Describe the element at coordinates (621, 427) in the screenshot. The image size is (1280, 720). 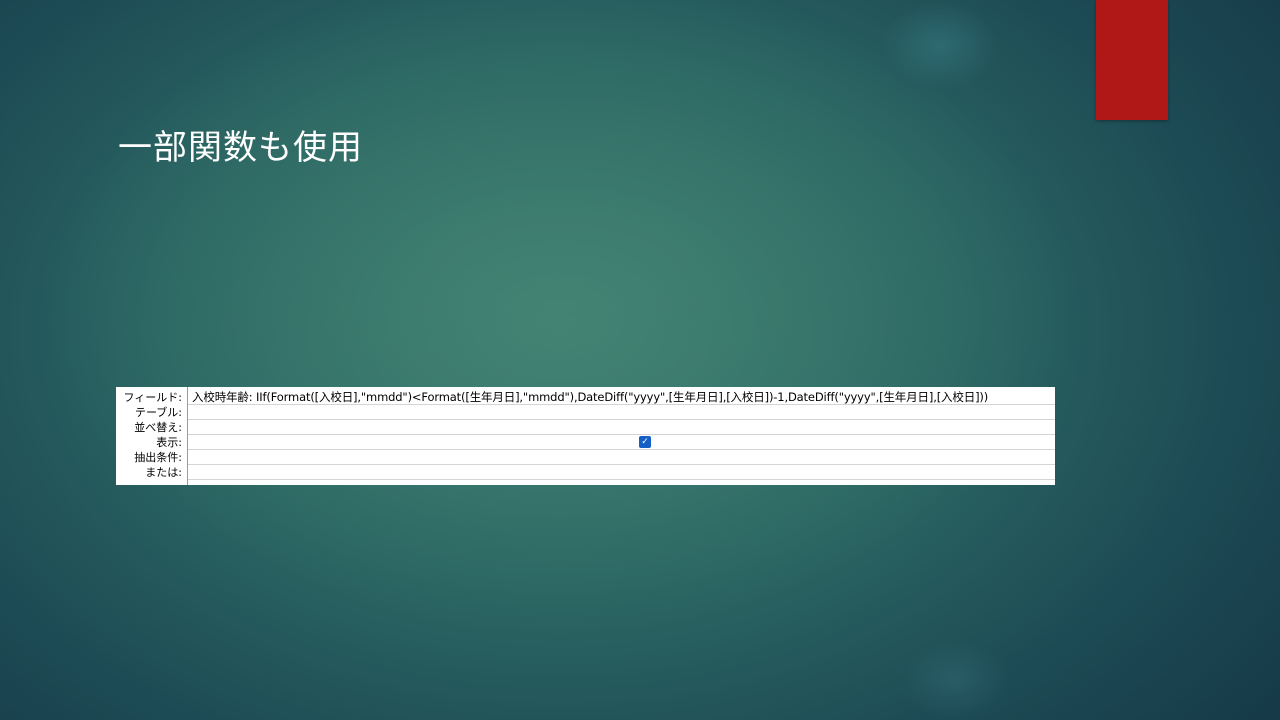
I see `sort-cell` at that location.